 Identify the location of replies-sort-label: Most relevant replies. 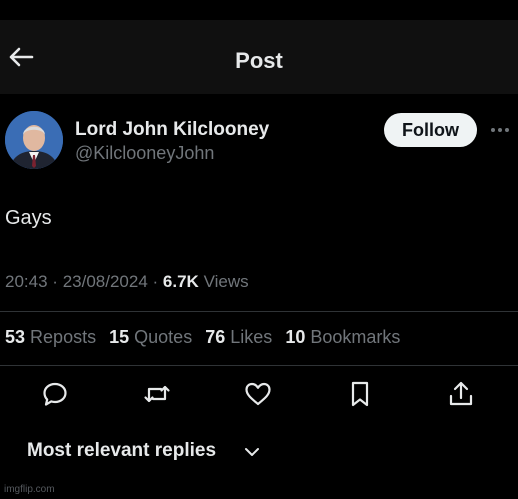
(122, 450).